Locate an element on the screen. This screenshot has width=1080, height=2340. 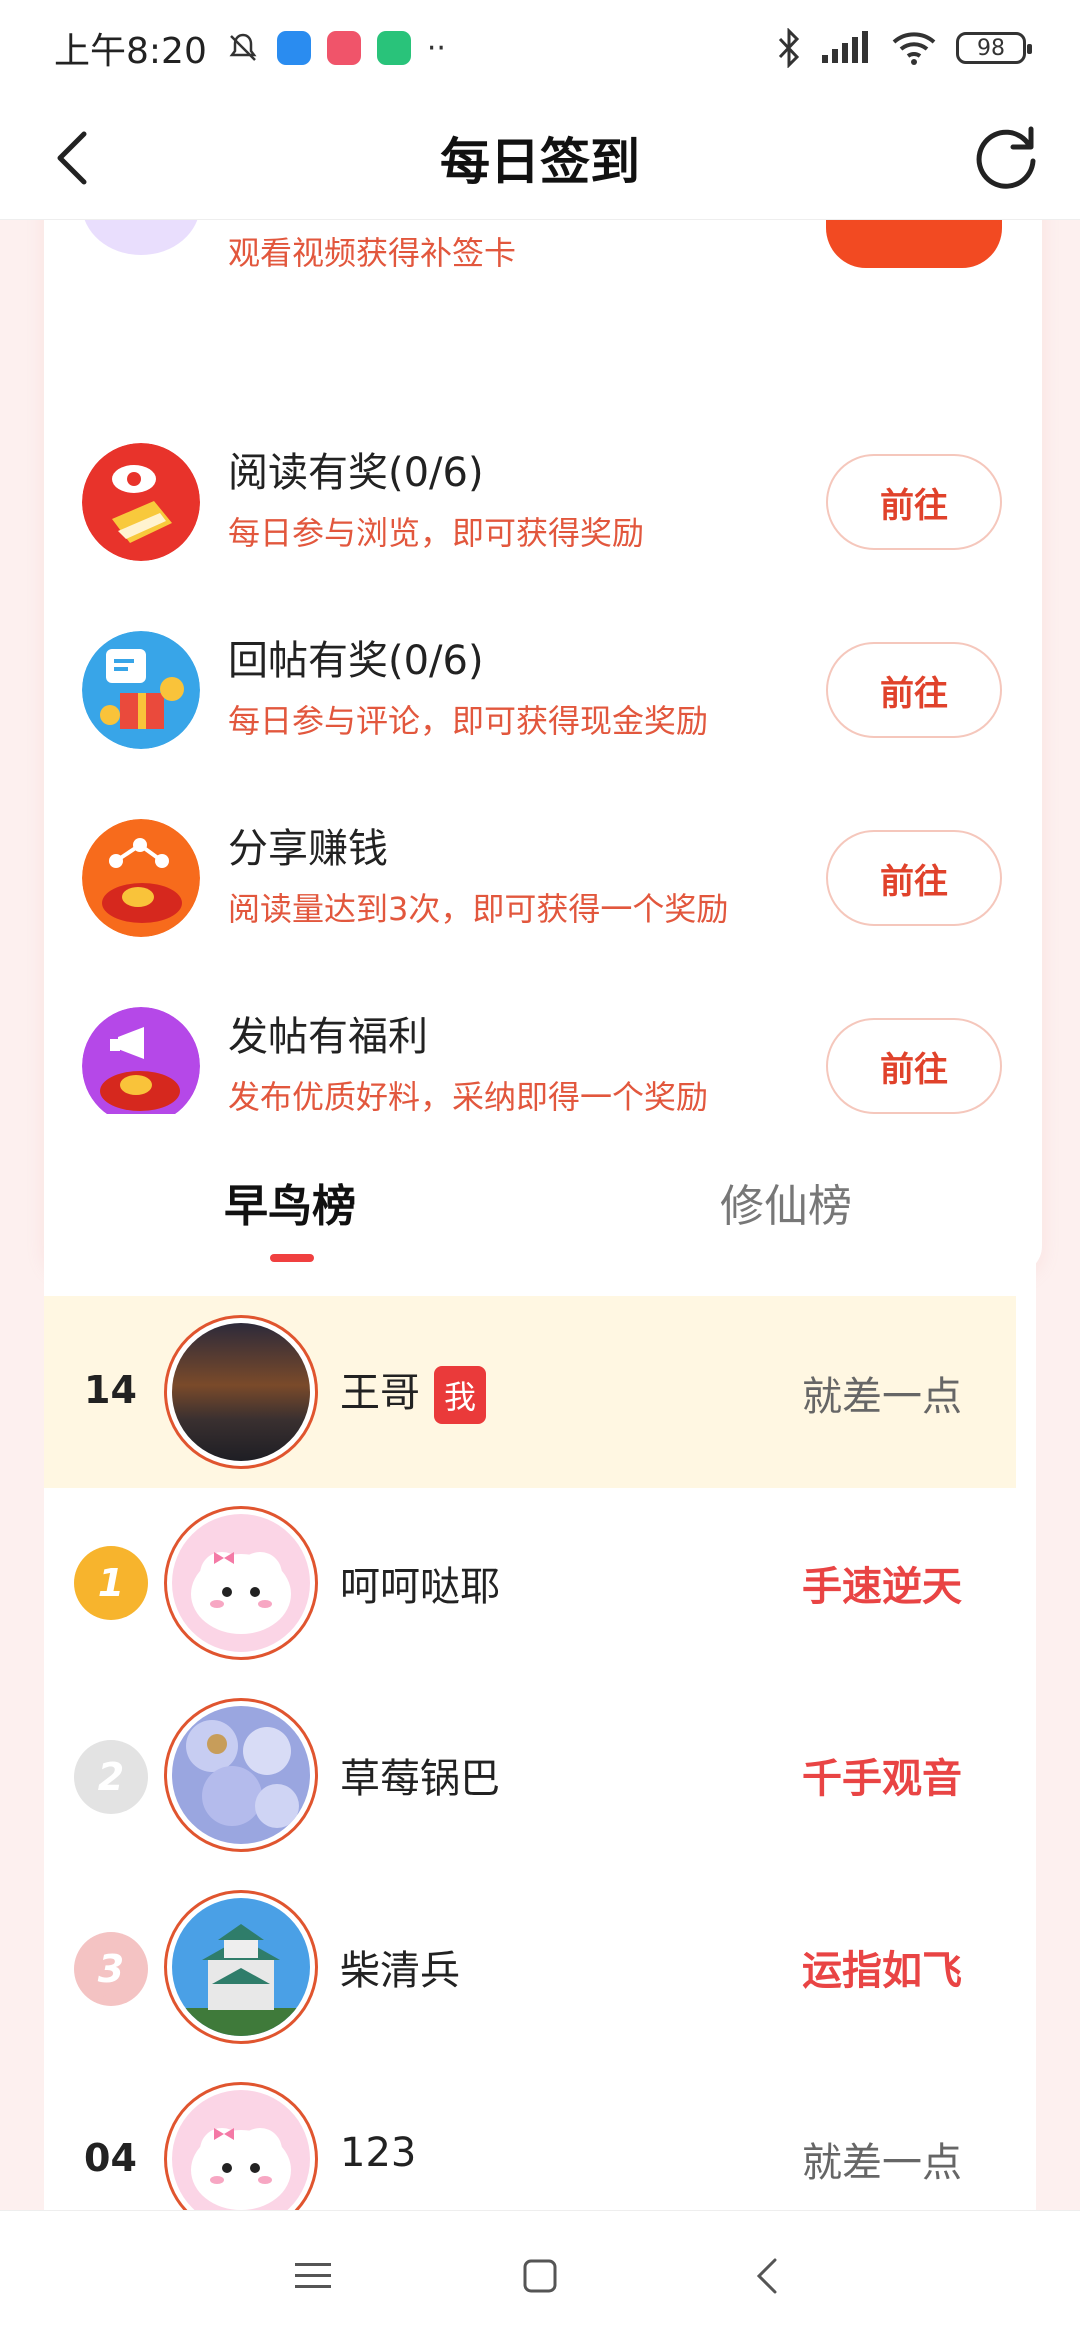
castle-avatar-image is located at coordinates (241, 1967).